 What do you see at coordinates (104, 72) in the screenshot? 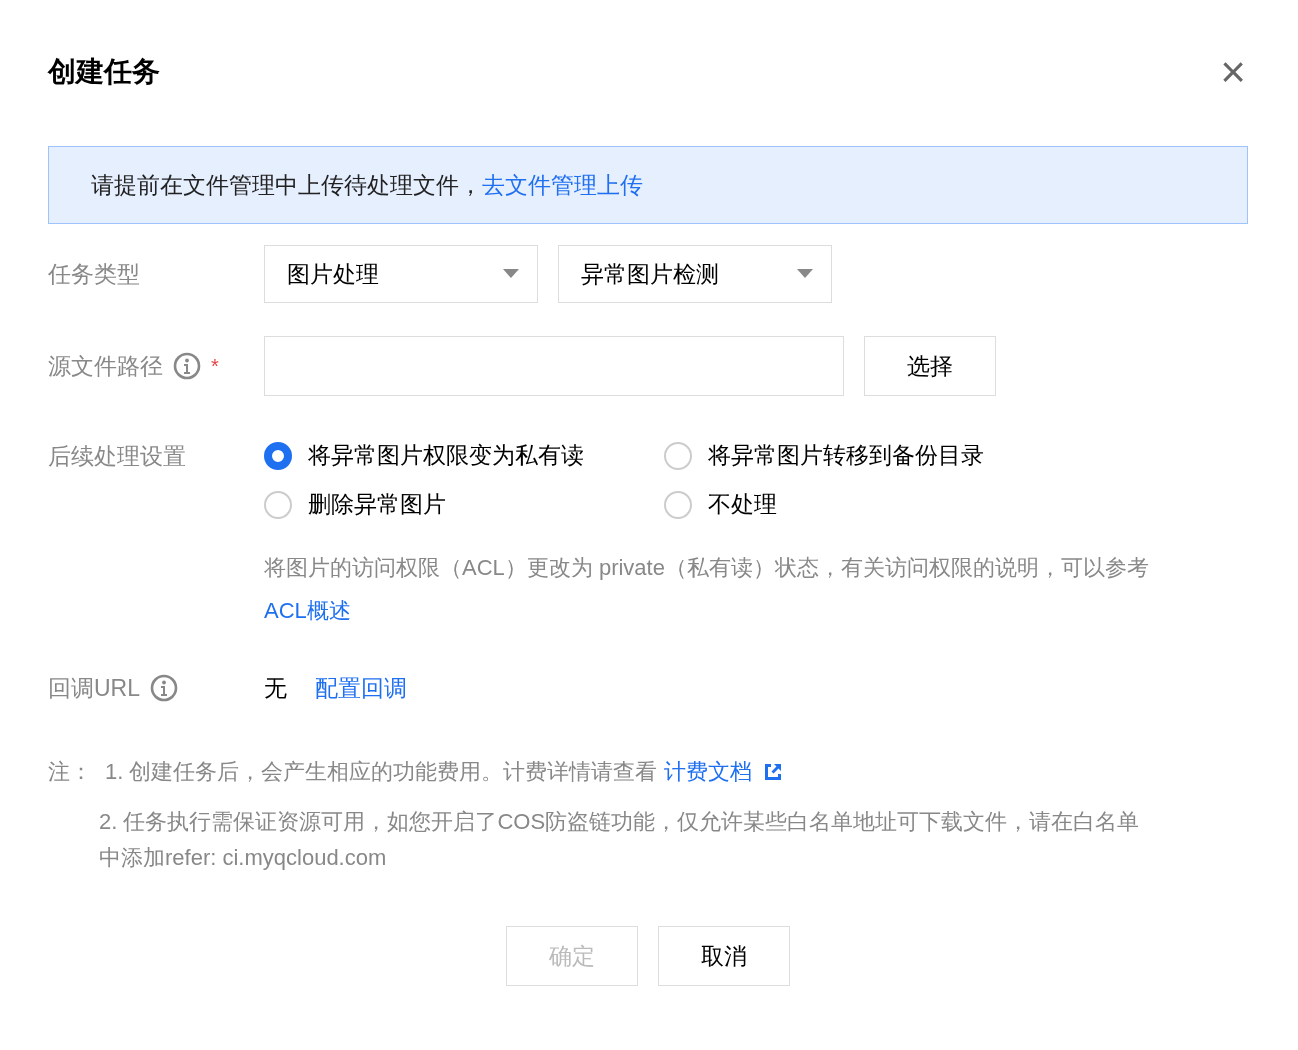
I see `dialog-title: 创建任务` at bounding box center [104, 72].